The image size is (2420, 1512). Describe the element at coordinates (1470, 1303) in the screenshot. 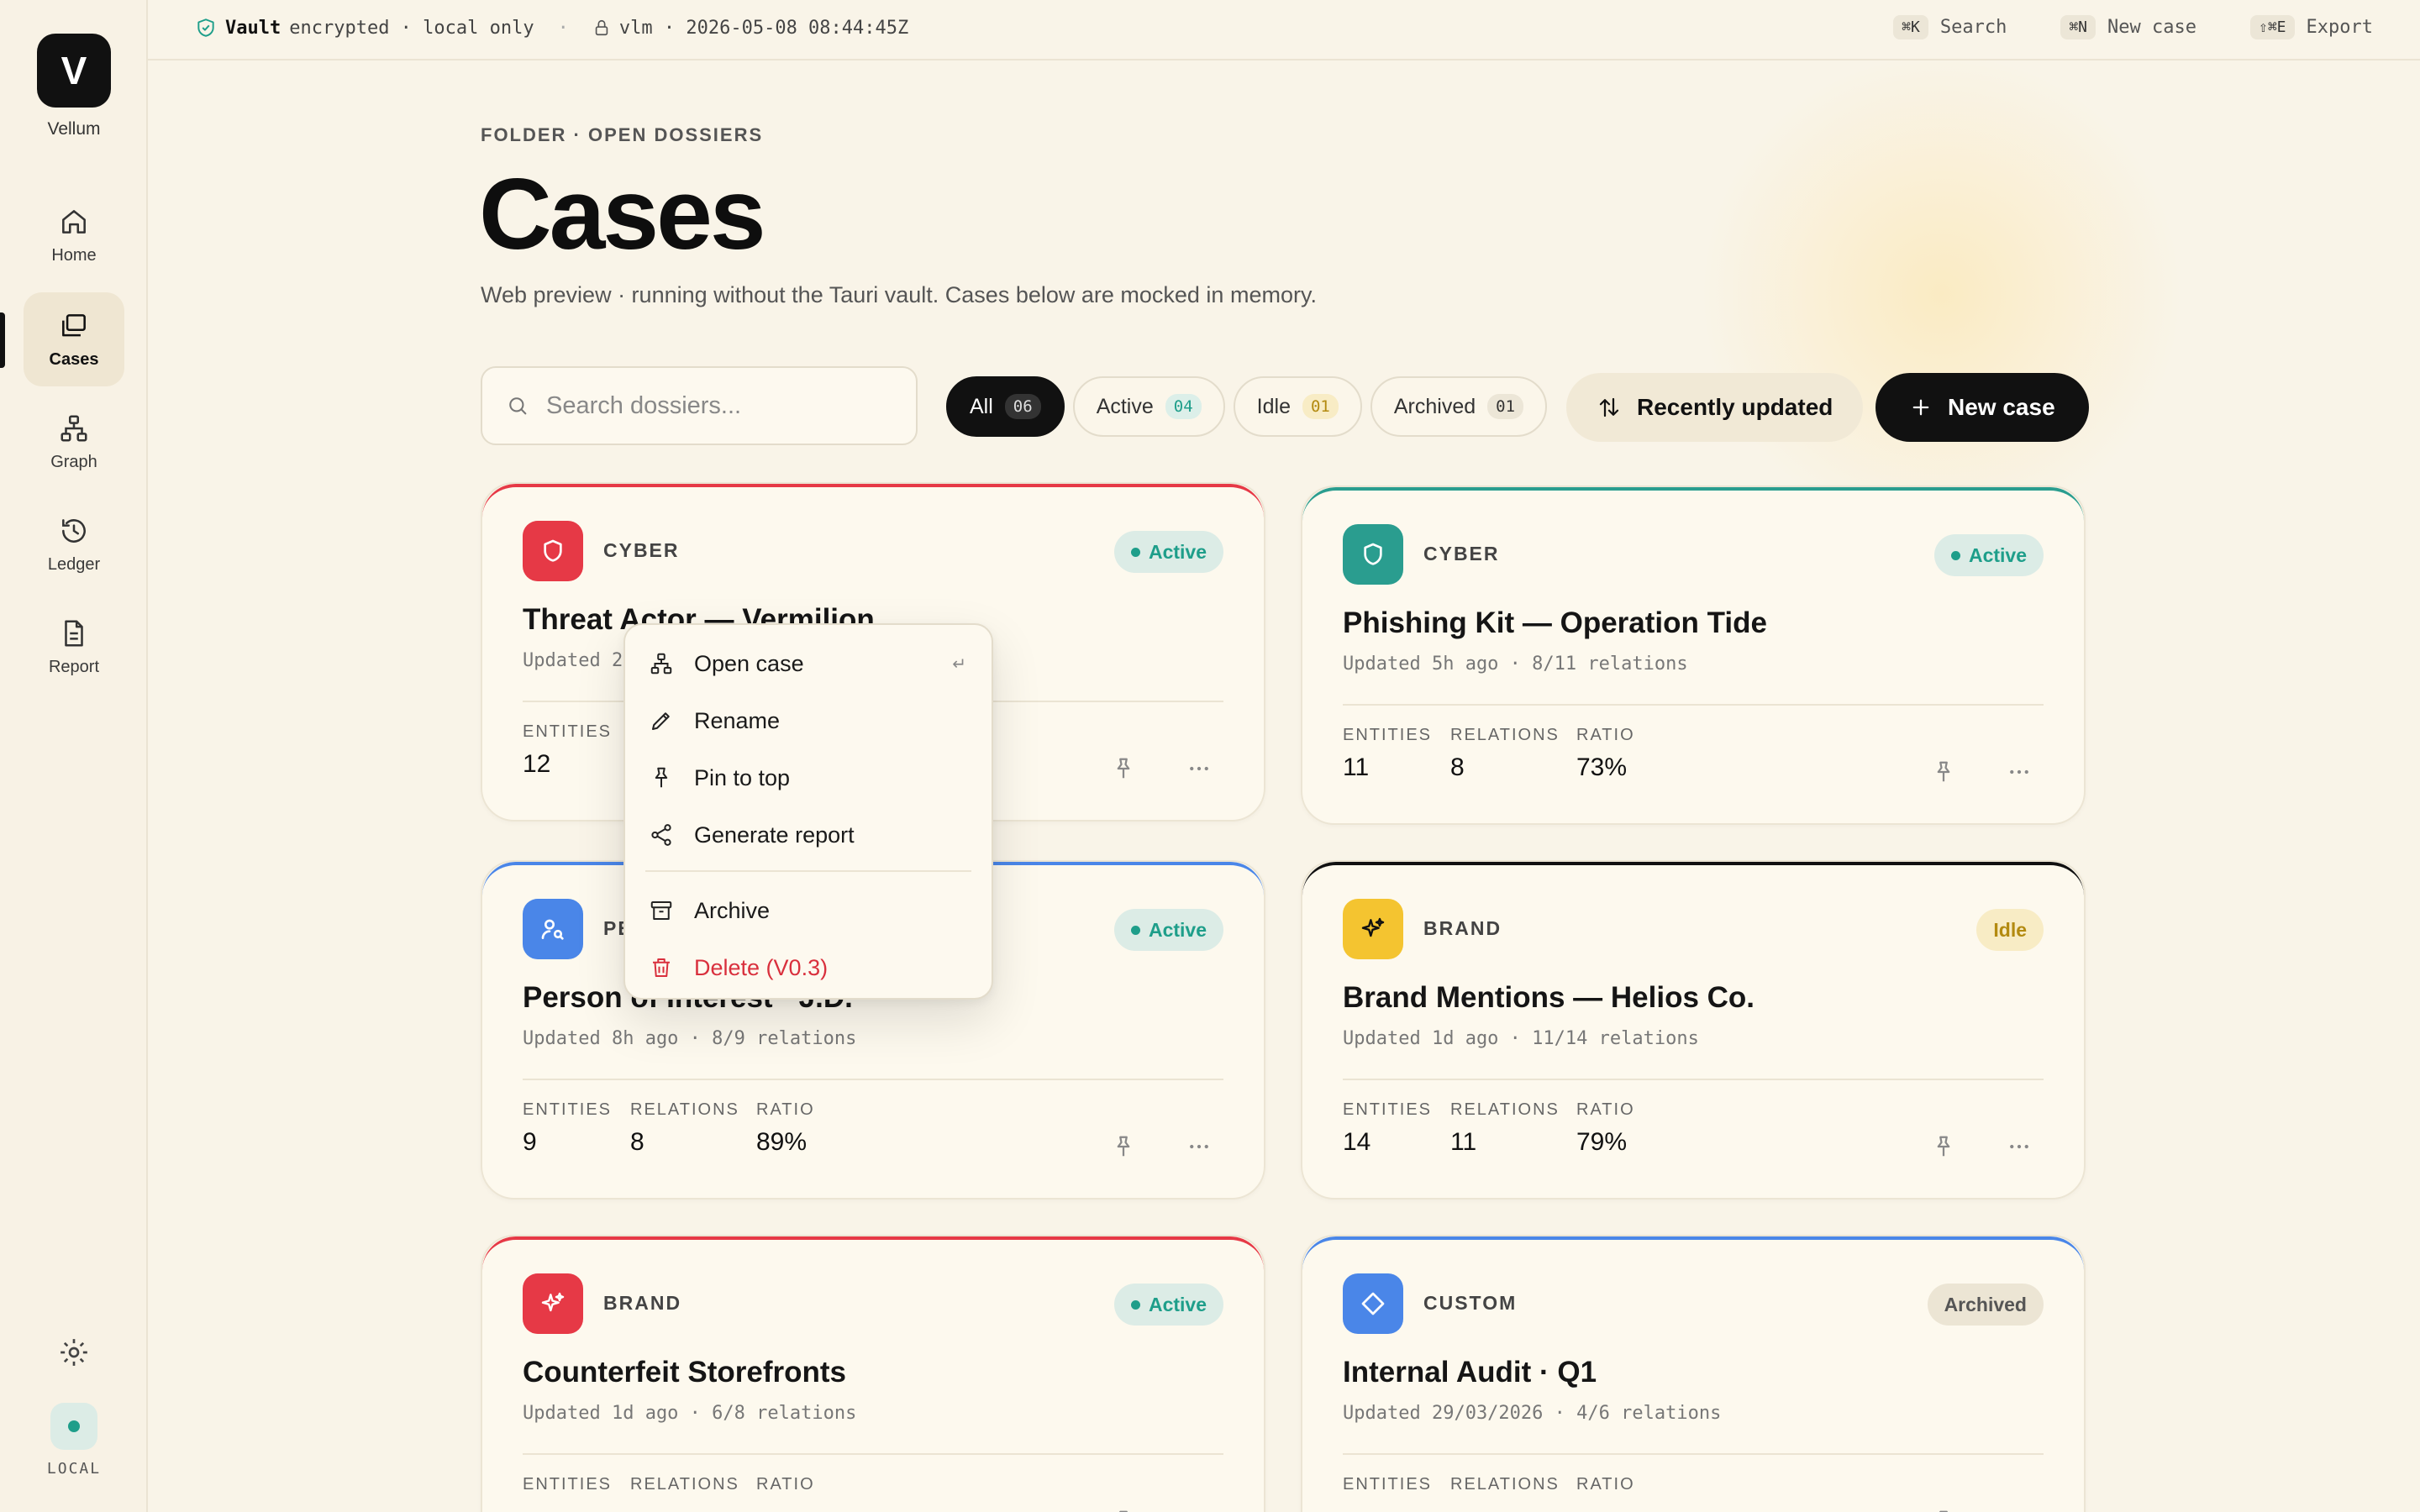

I see `case-category: CUSTOM` at that location.